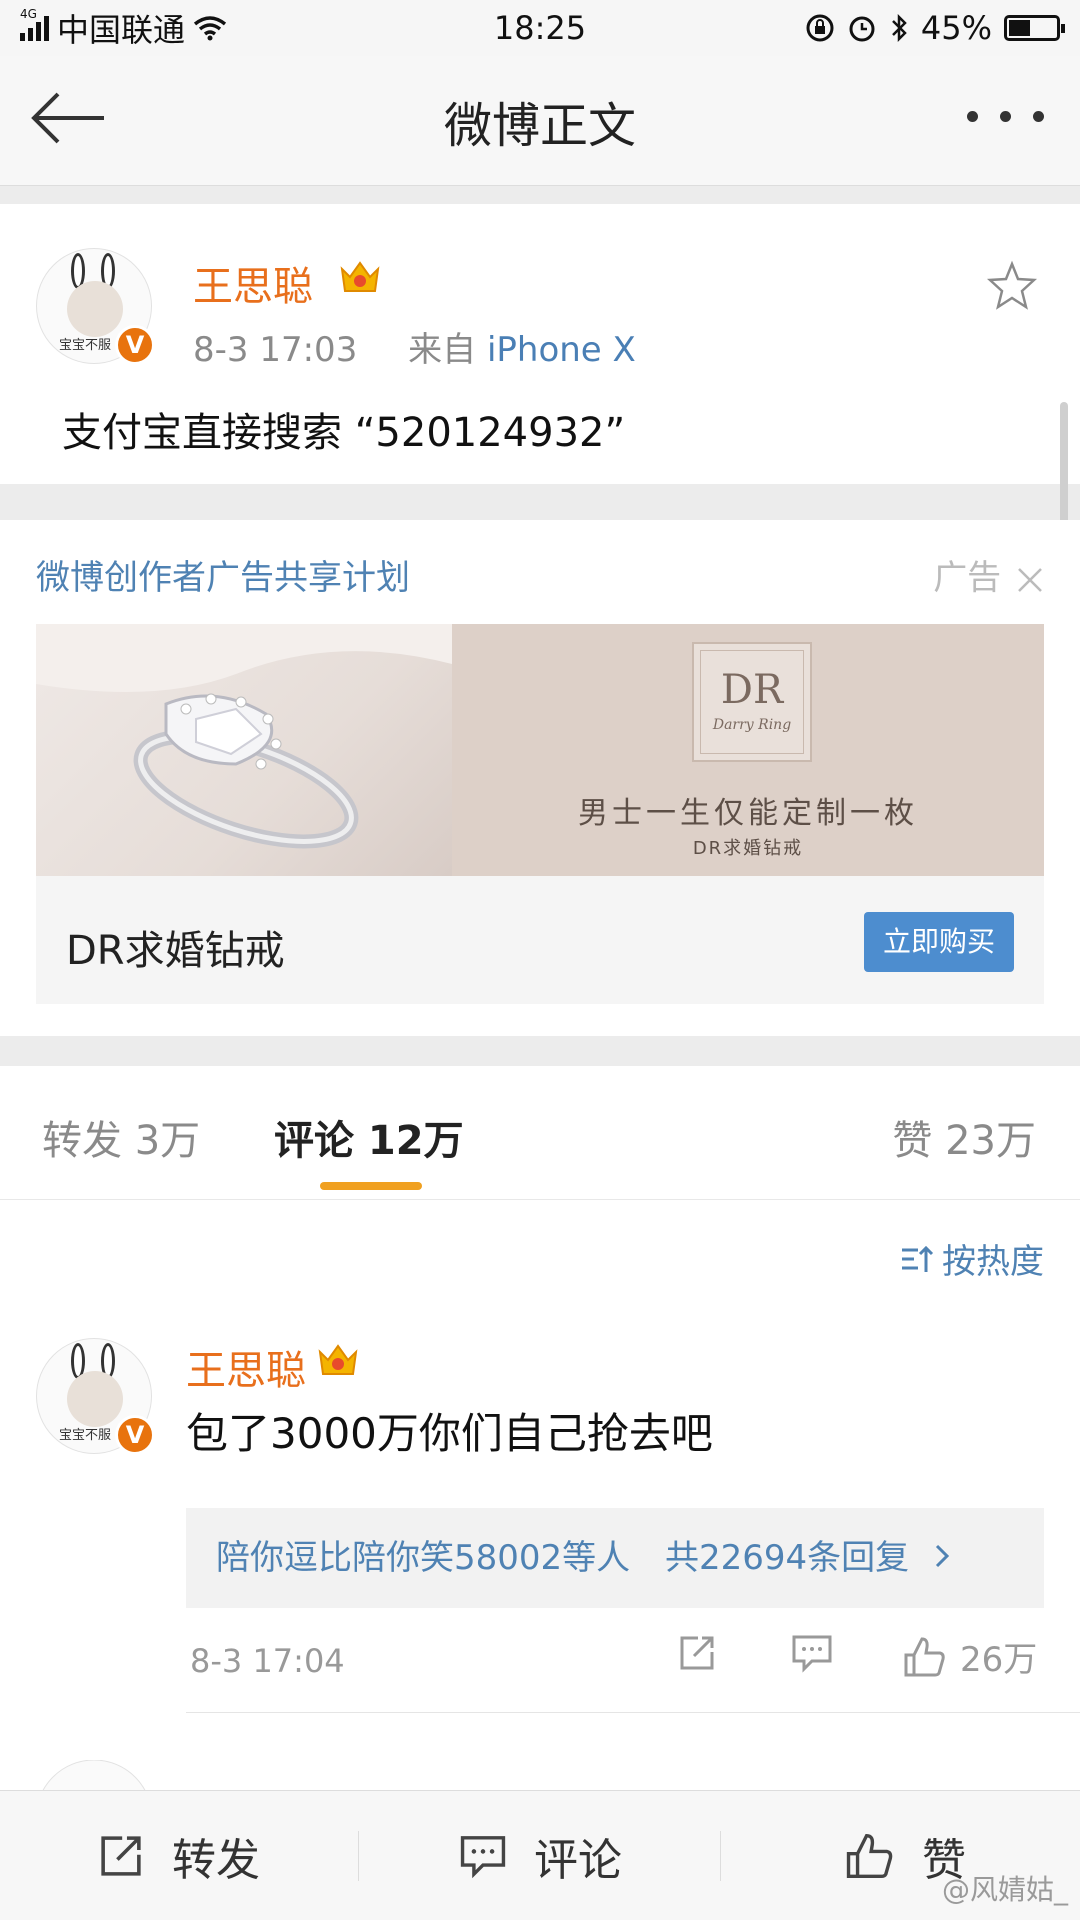 The width and height of the screenshot is (1080, 1920). Describe the element at coordinates (95, 306) in the screenshot. I see `avatar: 宝宝不服 V` at that location.